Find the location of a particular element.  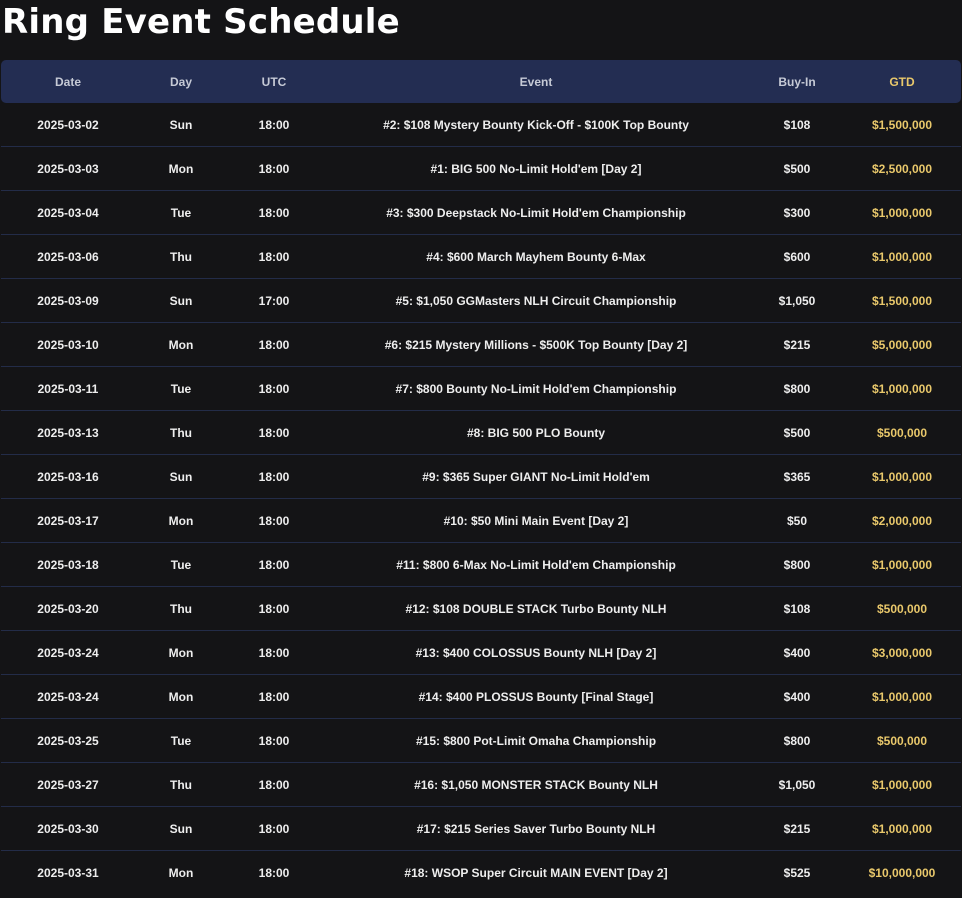

cell-date: 2025-03-06 is located at coordinates (68, 256).